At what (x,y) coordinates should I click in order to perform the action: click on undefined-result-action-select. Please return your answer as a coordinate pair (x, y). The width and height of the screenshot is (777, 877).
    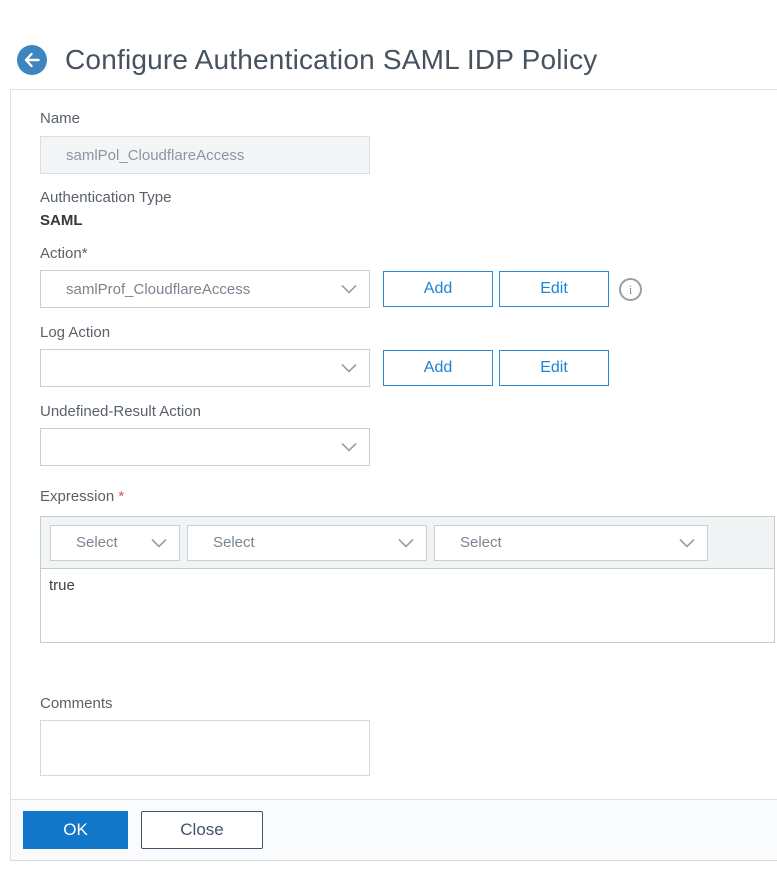
    Looking at the image, I should click on (205, 447).